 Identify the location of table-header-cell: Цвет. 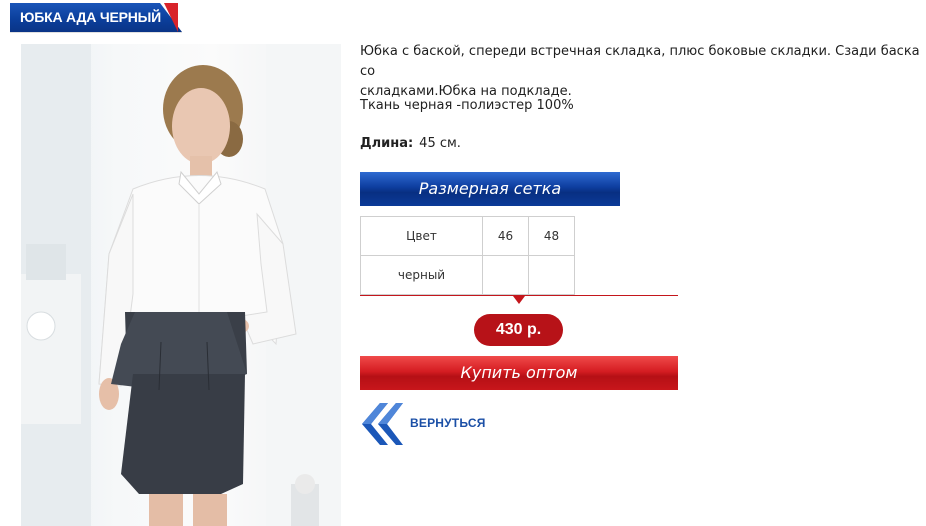
(421, 236).